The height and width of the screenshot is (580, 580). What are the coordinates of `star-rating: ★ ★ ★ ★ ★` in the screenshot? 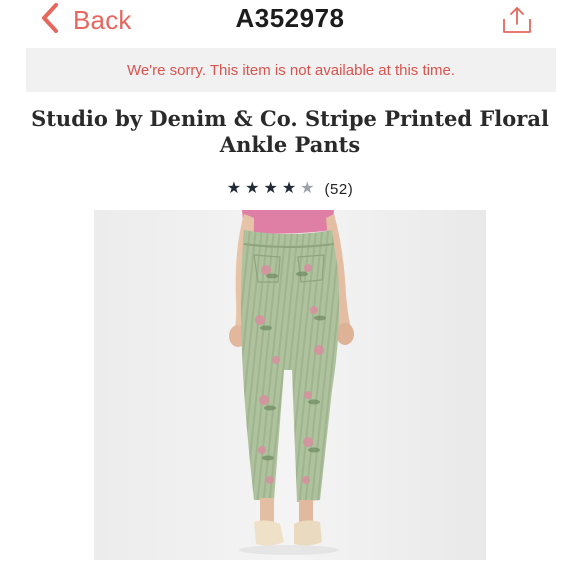 It's located at (273, 189).